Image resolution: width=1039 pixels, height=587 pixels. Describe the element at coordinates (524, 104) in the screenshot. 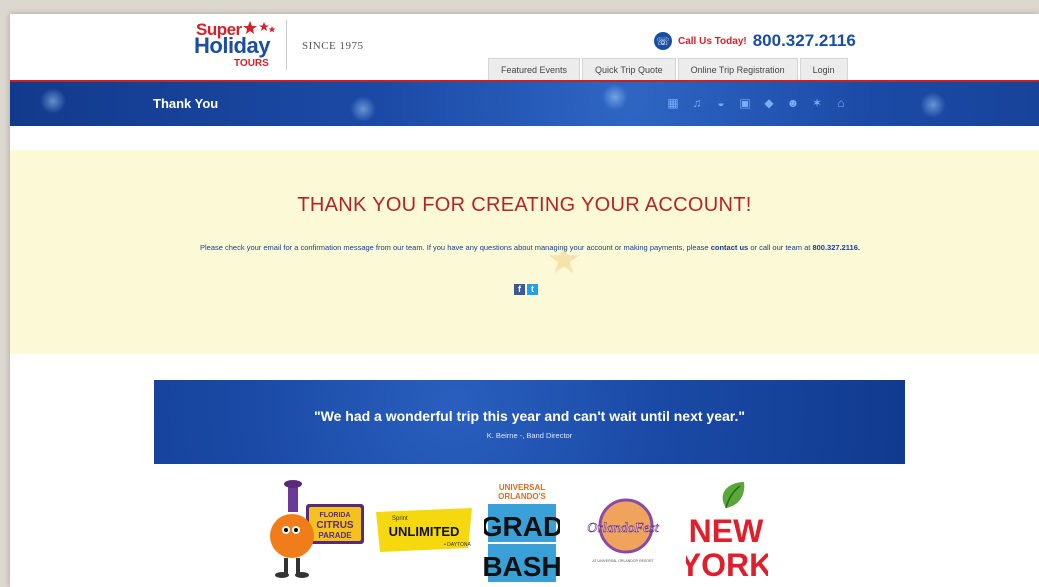

I see `page-banner: Thank You ▦ ♫ ◒ ▣ ◆ ☻ ✶ ⌂` at that location.